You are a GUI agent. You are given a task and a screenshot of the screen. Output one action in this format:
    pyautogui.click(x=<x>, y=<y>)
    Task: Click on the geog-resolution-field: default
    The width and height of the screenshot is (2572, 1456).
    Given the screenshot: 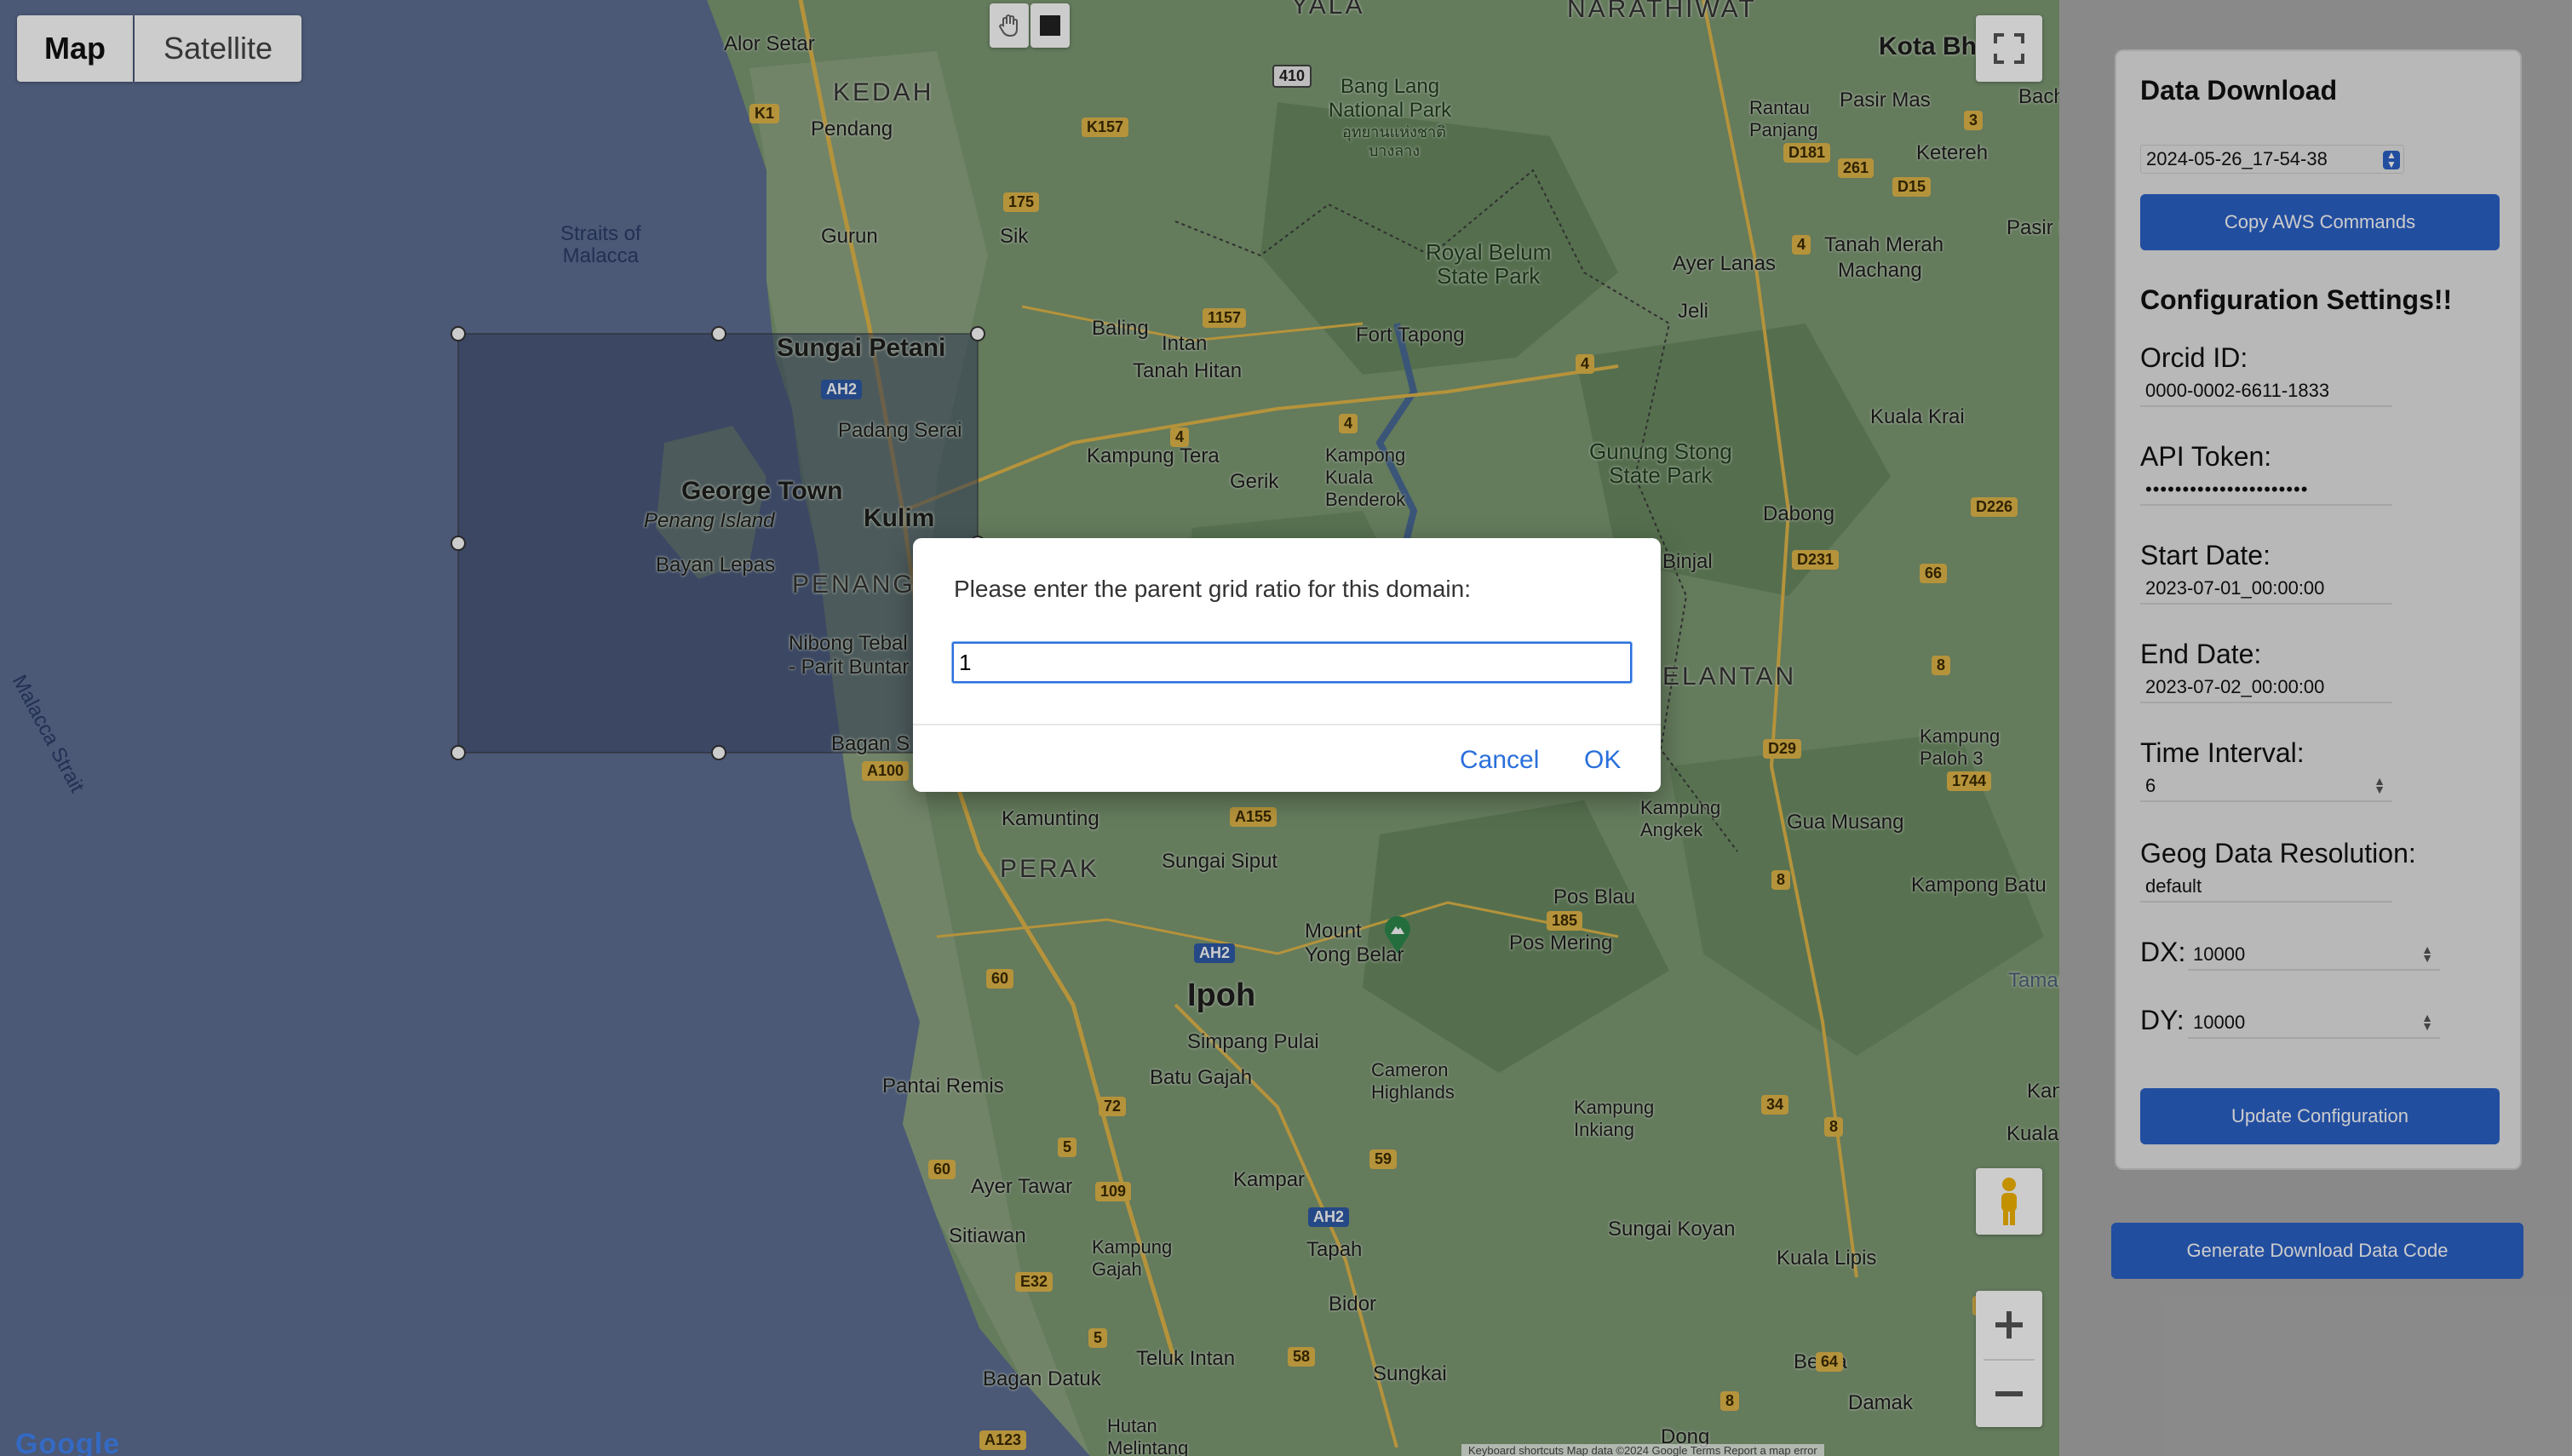 What is the action you would take?
    pyautogui.click(x=2266, y=888)
    